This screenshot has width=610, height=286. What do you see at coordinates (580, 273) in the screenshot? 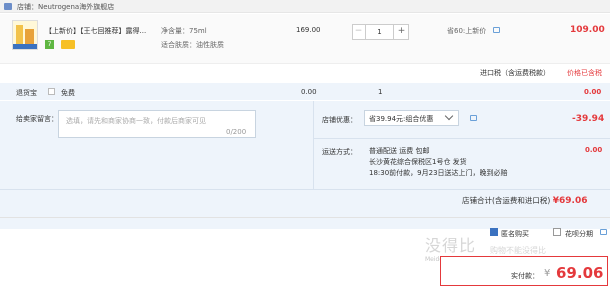
I see `payment-total-amount: 69.06` at bounding box center [580, 273].